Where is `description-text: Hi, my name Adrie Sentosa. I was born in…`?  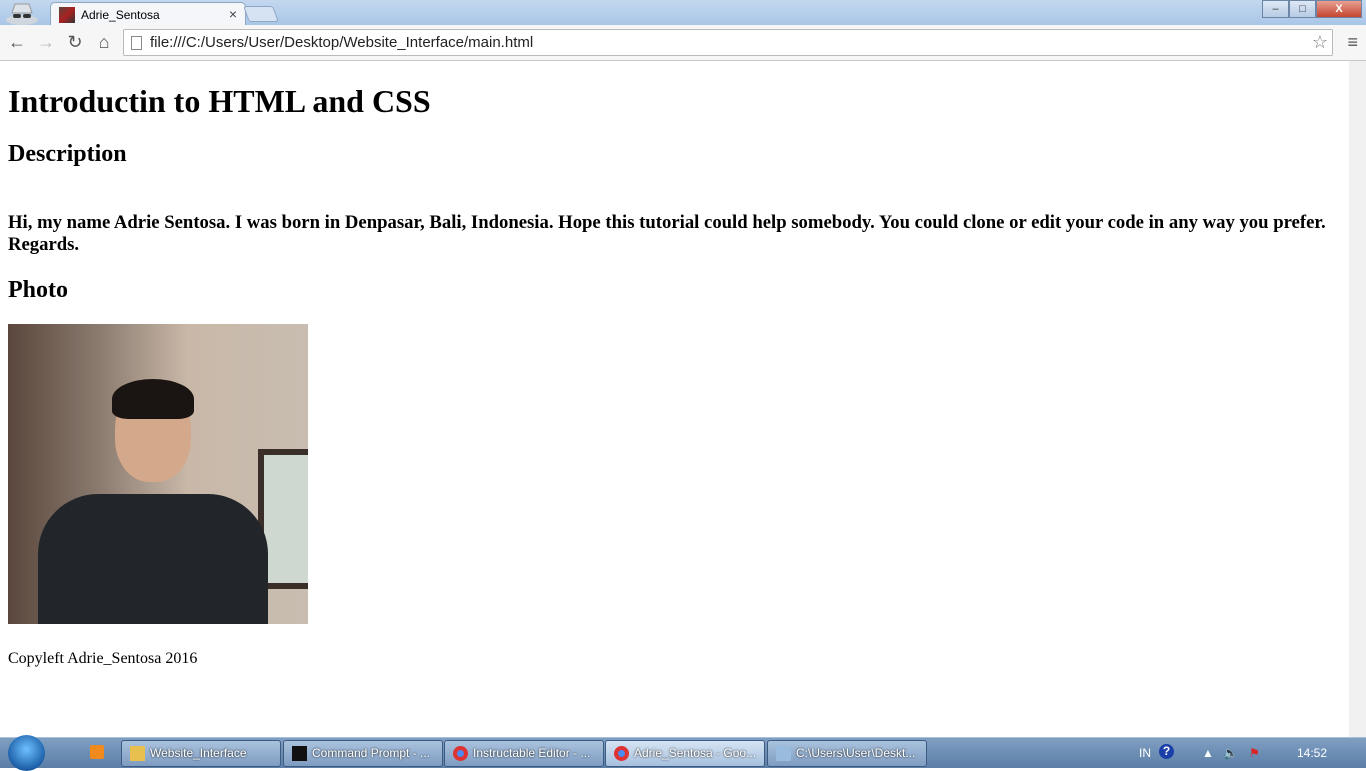
description-text: Hi, my name Adrie Sentosa. I was born in… is located at coordinates (667, 233).